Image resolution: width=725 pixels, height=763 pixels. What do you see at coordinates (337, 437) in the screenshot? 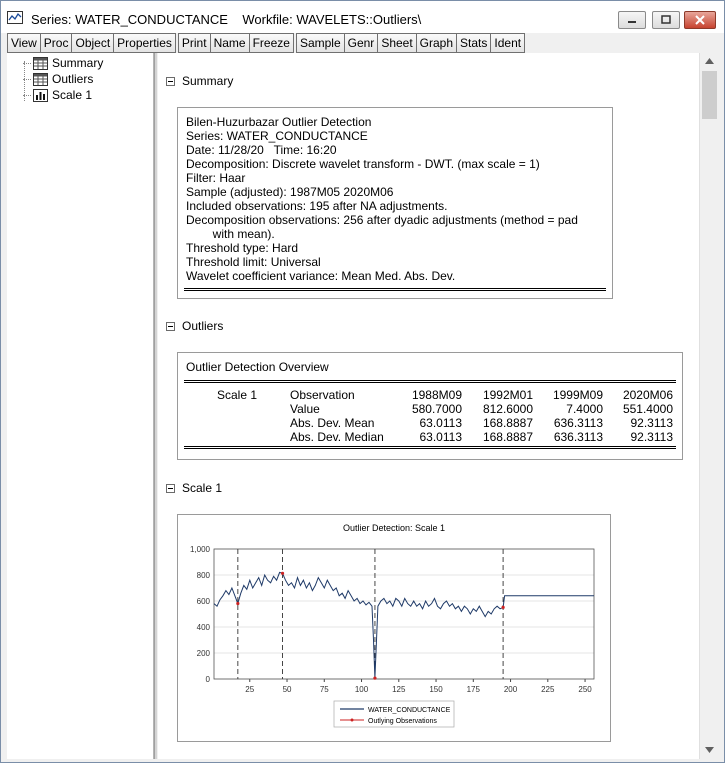
I see `row-label: Abs. Dev. Median` at bounding box center [337, 437].